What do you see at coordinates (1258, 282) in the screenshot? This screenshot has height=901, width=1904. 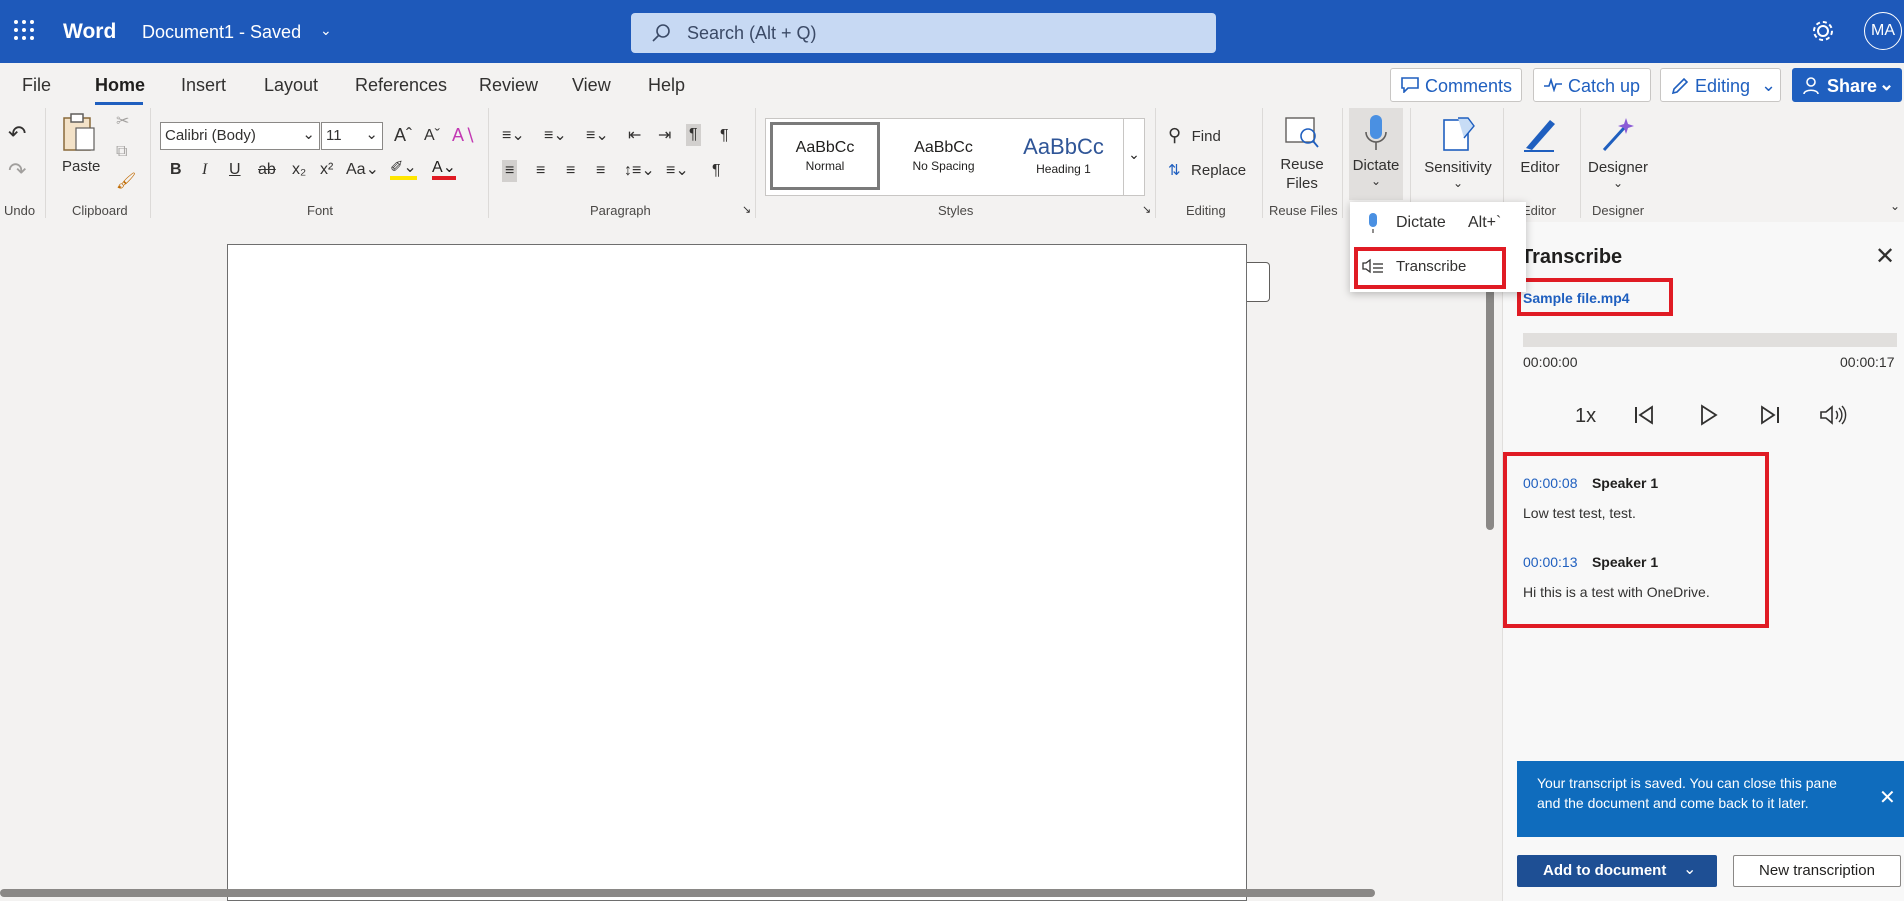 I see `page-side-marker` at bounding box center [1258, 282].